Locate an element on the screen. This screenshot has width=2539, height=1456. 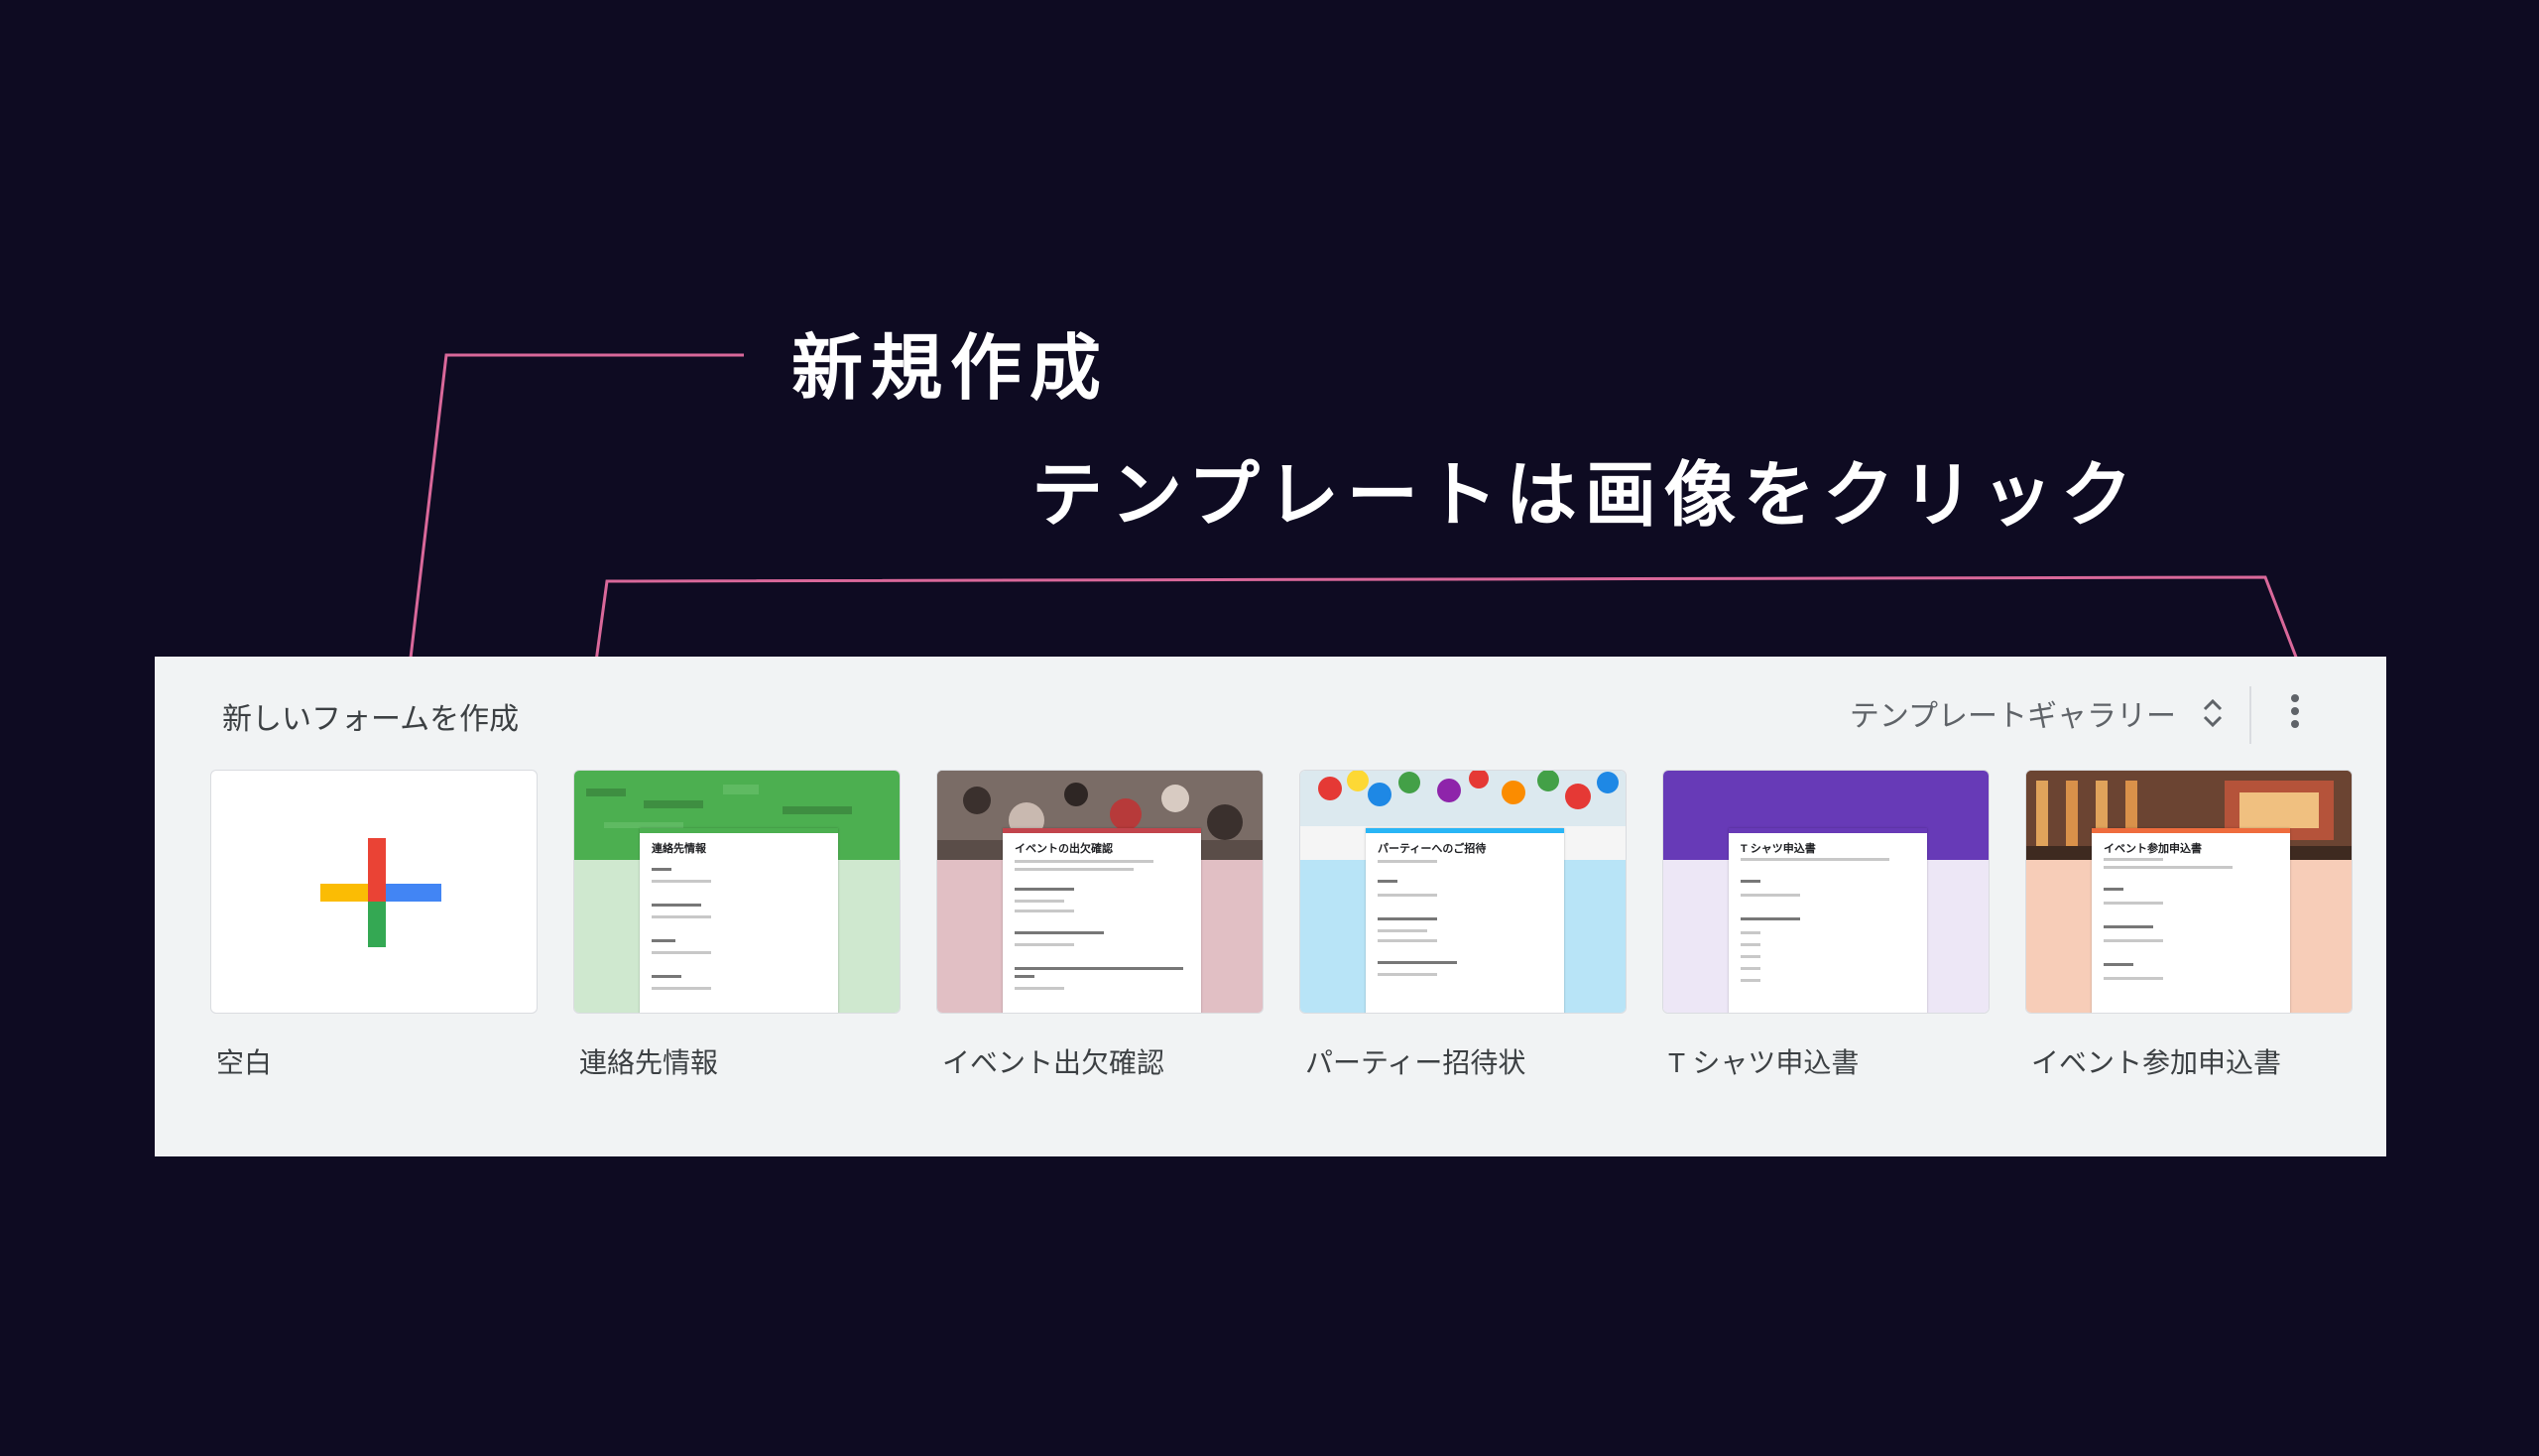
template-sheet: T シャツ申込書 is located at coordinates (1828, 920).